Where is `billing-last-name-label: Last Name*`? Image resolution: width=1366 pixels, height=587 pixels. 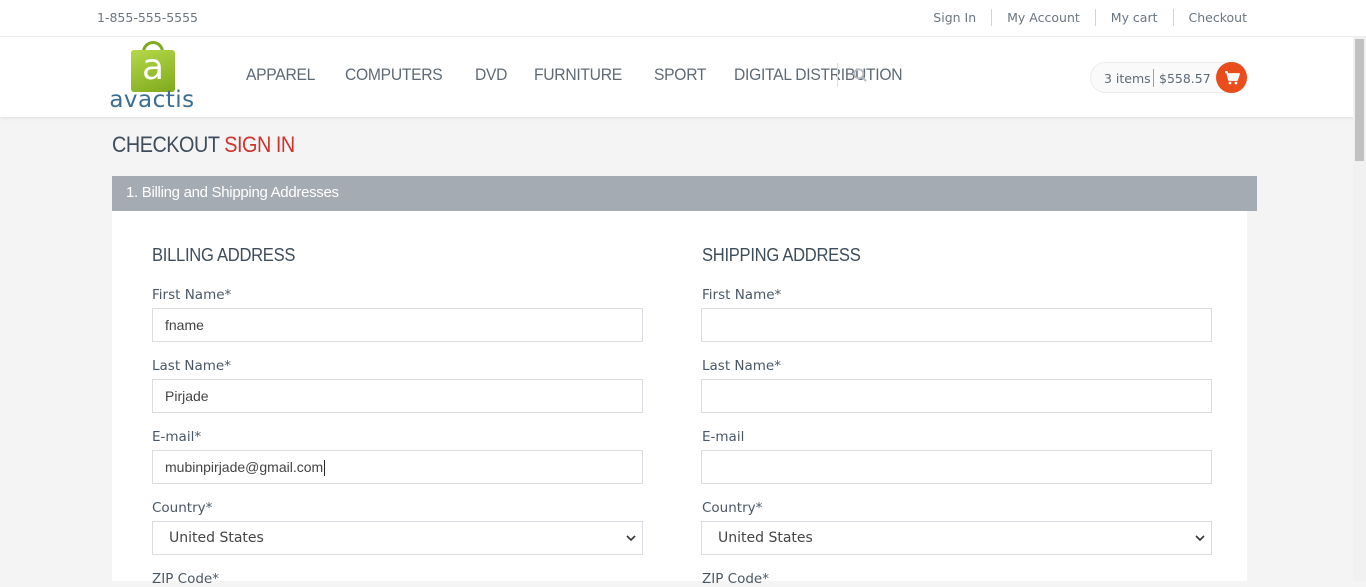 billing-last-name-label: Last Name* is located at coordinates (191, 366).